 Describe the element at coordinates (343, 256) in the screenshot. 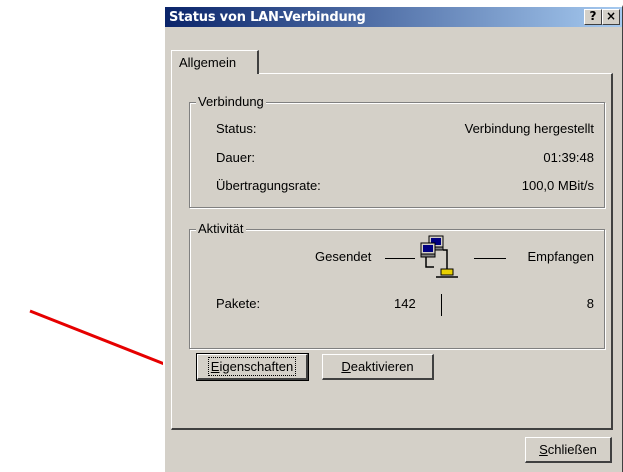

I see `sent-label: Gesendet` at that location.